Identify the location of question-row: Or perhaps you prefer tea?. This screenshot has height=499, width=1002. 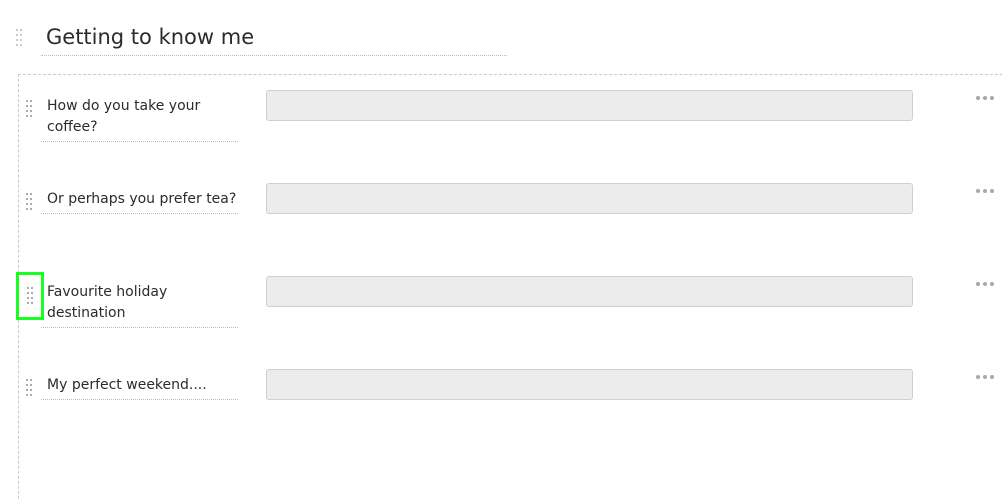
(501, 213).